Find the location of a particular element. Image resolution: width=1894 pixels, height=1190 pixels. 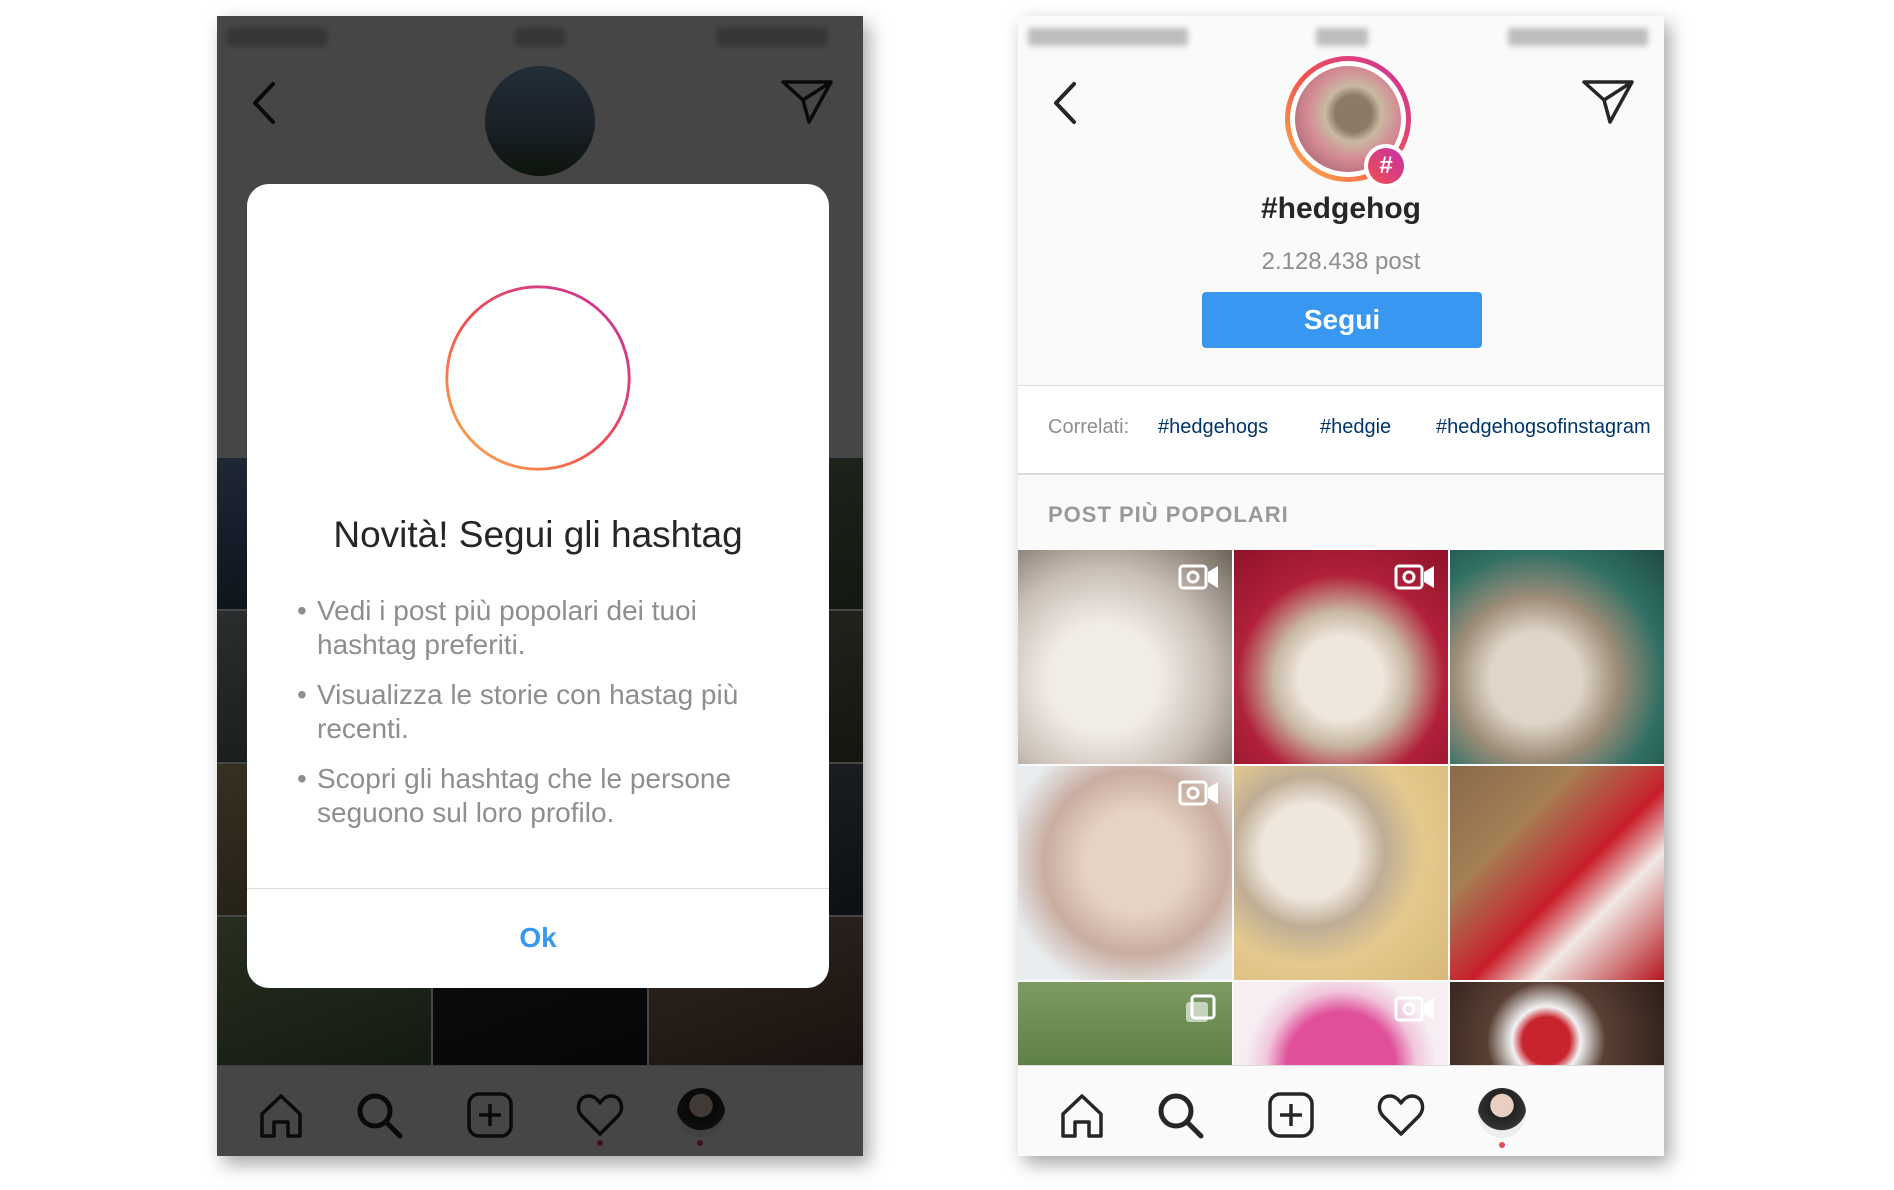

back-icon is located at coordinates (1066, 103).